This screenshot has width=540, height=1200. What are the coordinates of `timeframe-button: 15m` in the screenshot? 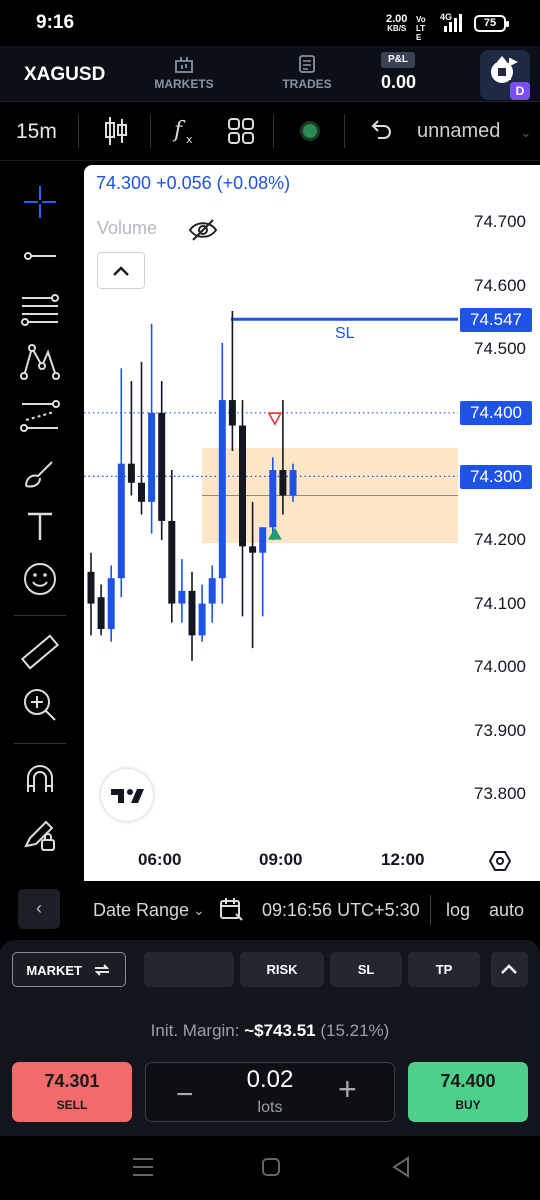 It's located at (36, 132).